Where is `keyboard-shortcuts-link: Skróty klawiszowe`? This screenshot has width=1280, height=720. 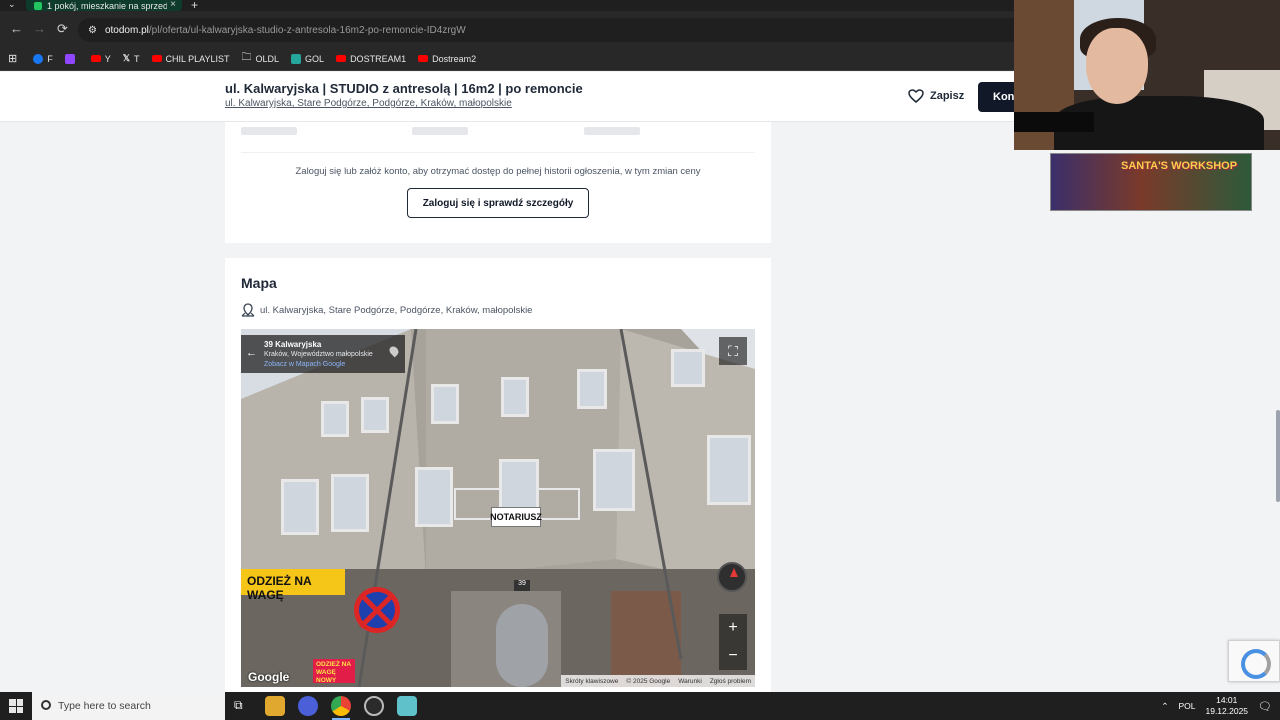
keyboard-shortcuts-link: Skróty klawiszowe is located at coordinates (591, 681).